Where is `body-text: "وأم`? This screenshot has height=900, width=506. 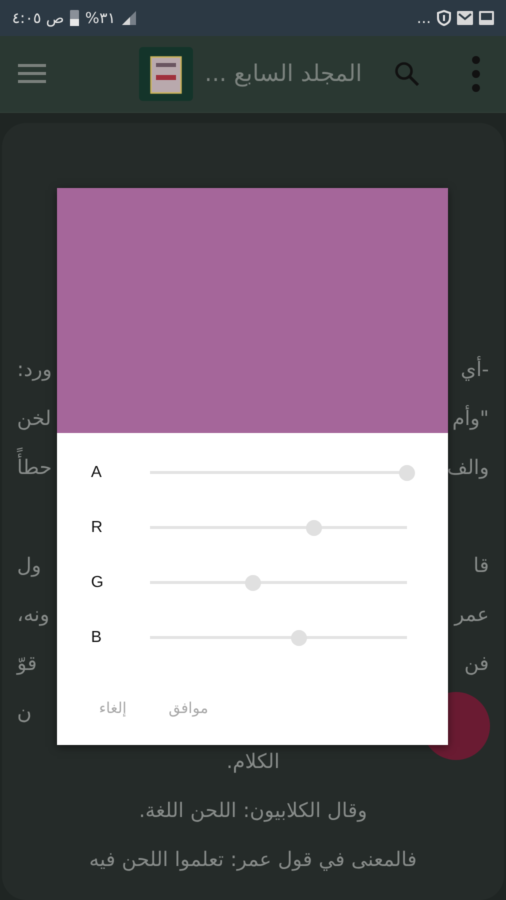
body-text: "وأم is located at coordinates (470, 418).